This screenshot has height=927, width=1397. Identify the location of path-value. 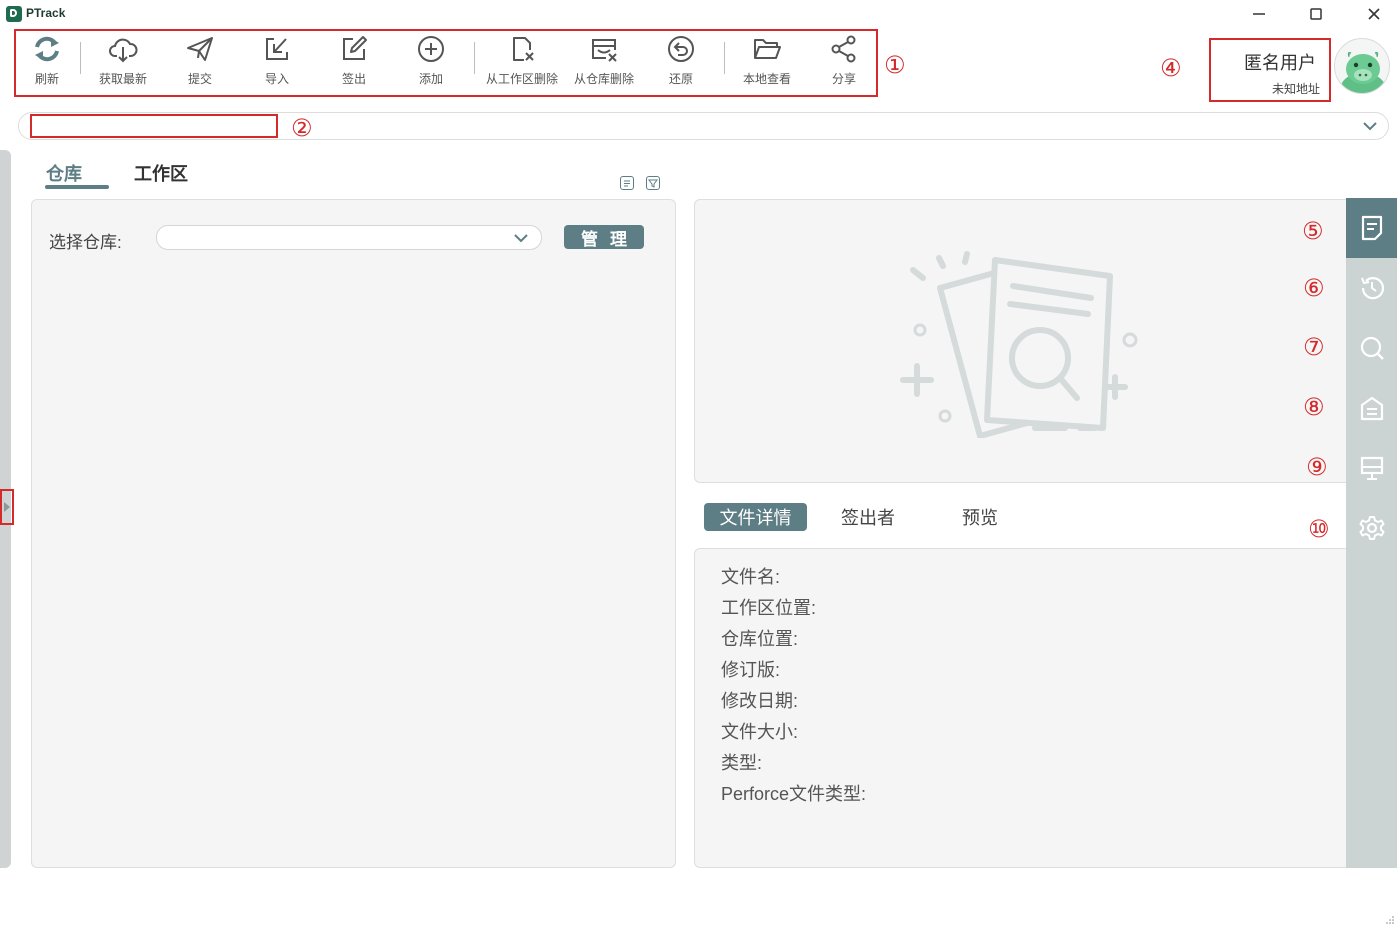
(154, 126).